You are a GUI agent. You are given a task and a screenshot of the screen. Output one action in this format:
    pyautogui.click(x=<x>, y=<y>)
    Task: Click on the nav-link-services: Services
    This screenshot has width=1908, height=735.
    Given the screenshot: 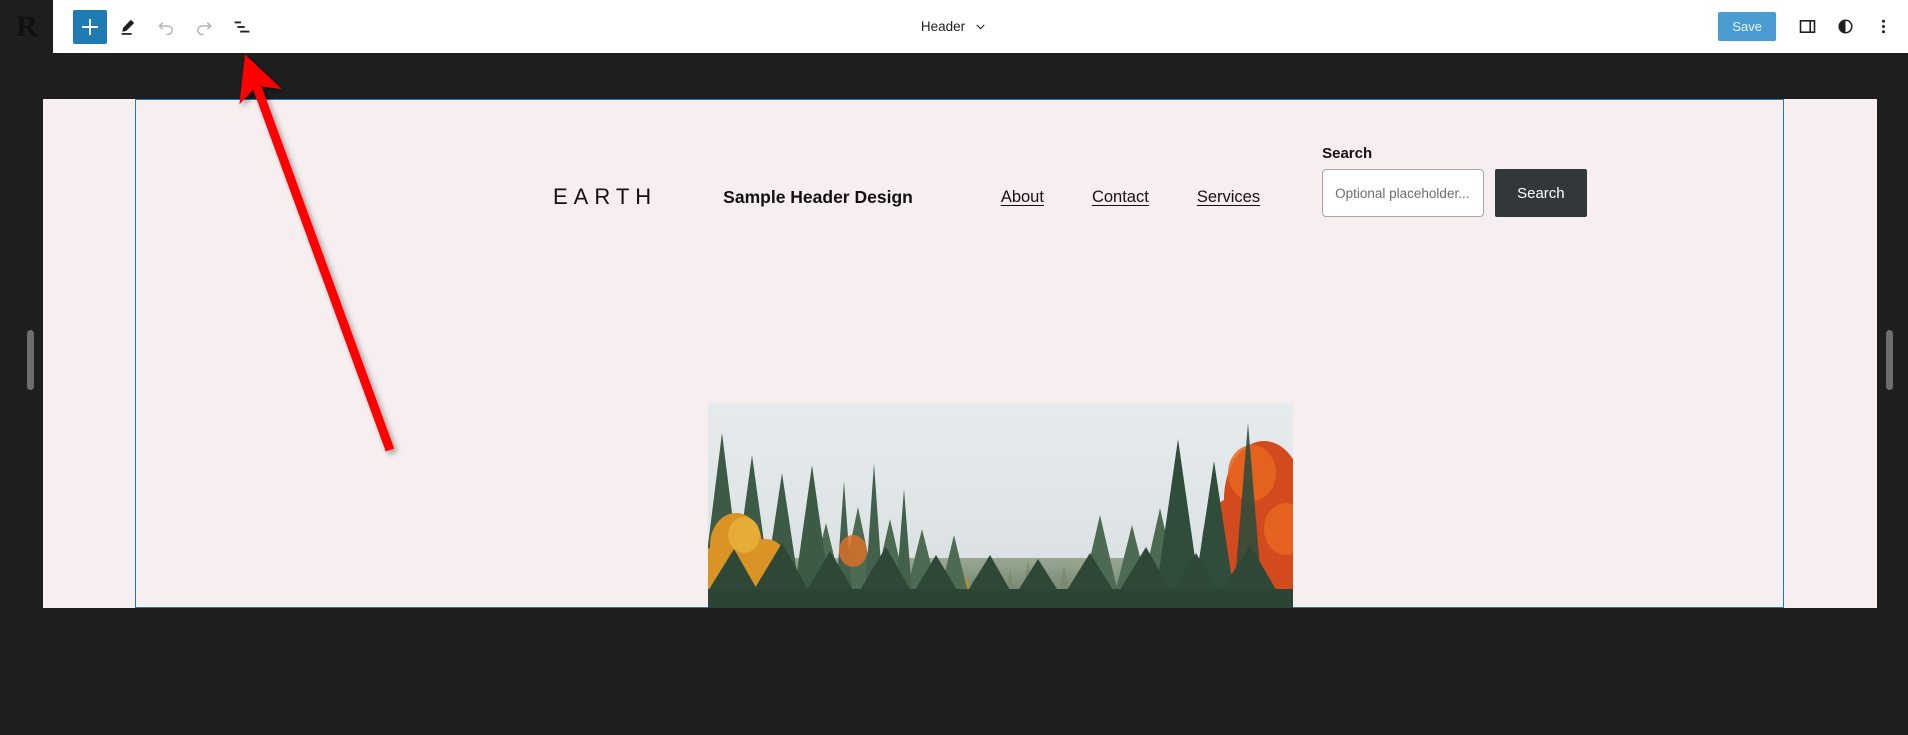 What is the action you would take?
    pyautogui.click(x=1228, y=197)
    